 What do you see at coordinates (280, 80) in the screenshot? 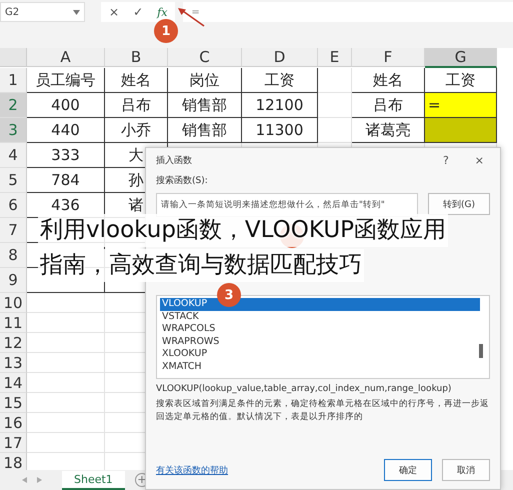
I see `table-cell: 工资` at bounding box center [280, 80].